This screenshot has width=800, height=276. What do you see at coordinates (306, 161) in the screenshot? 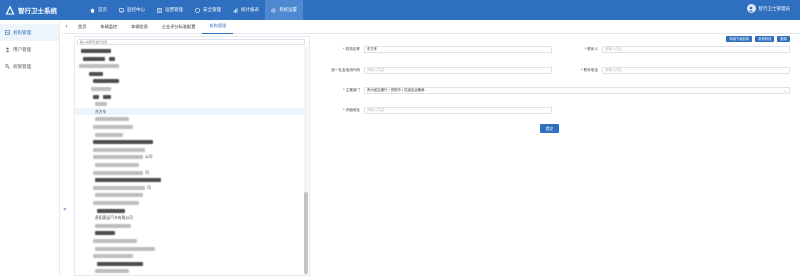
I see `tree-scrollbar` at bounding box center [306, 161].